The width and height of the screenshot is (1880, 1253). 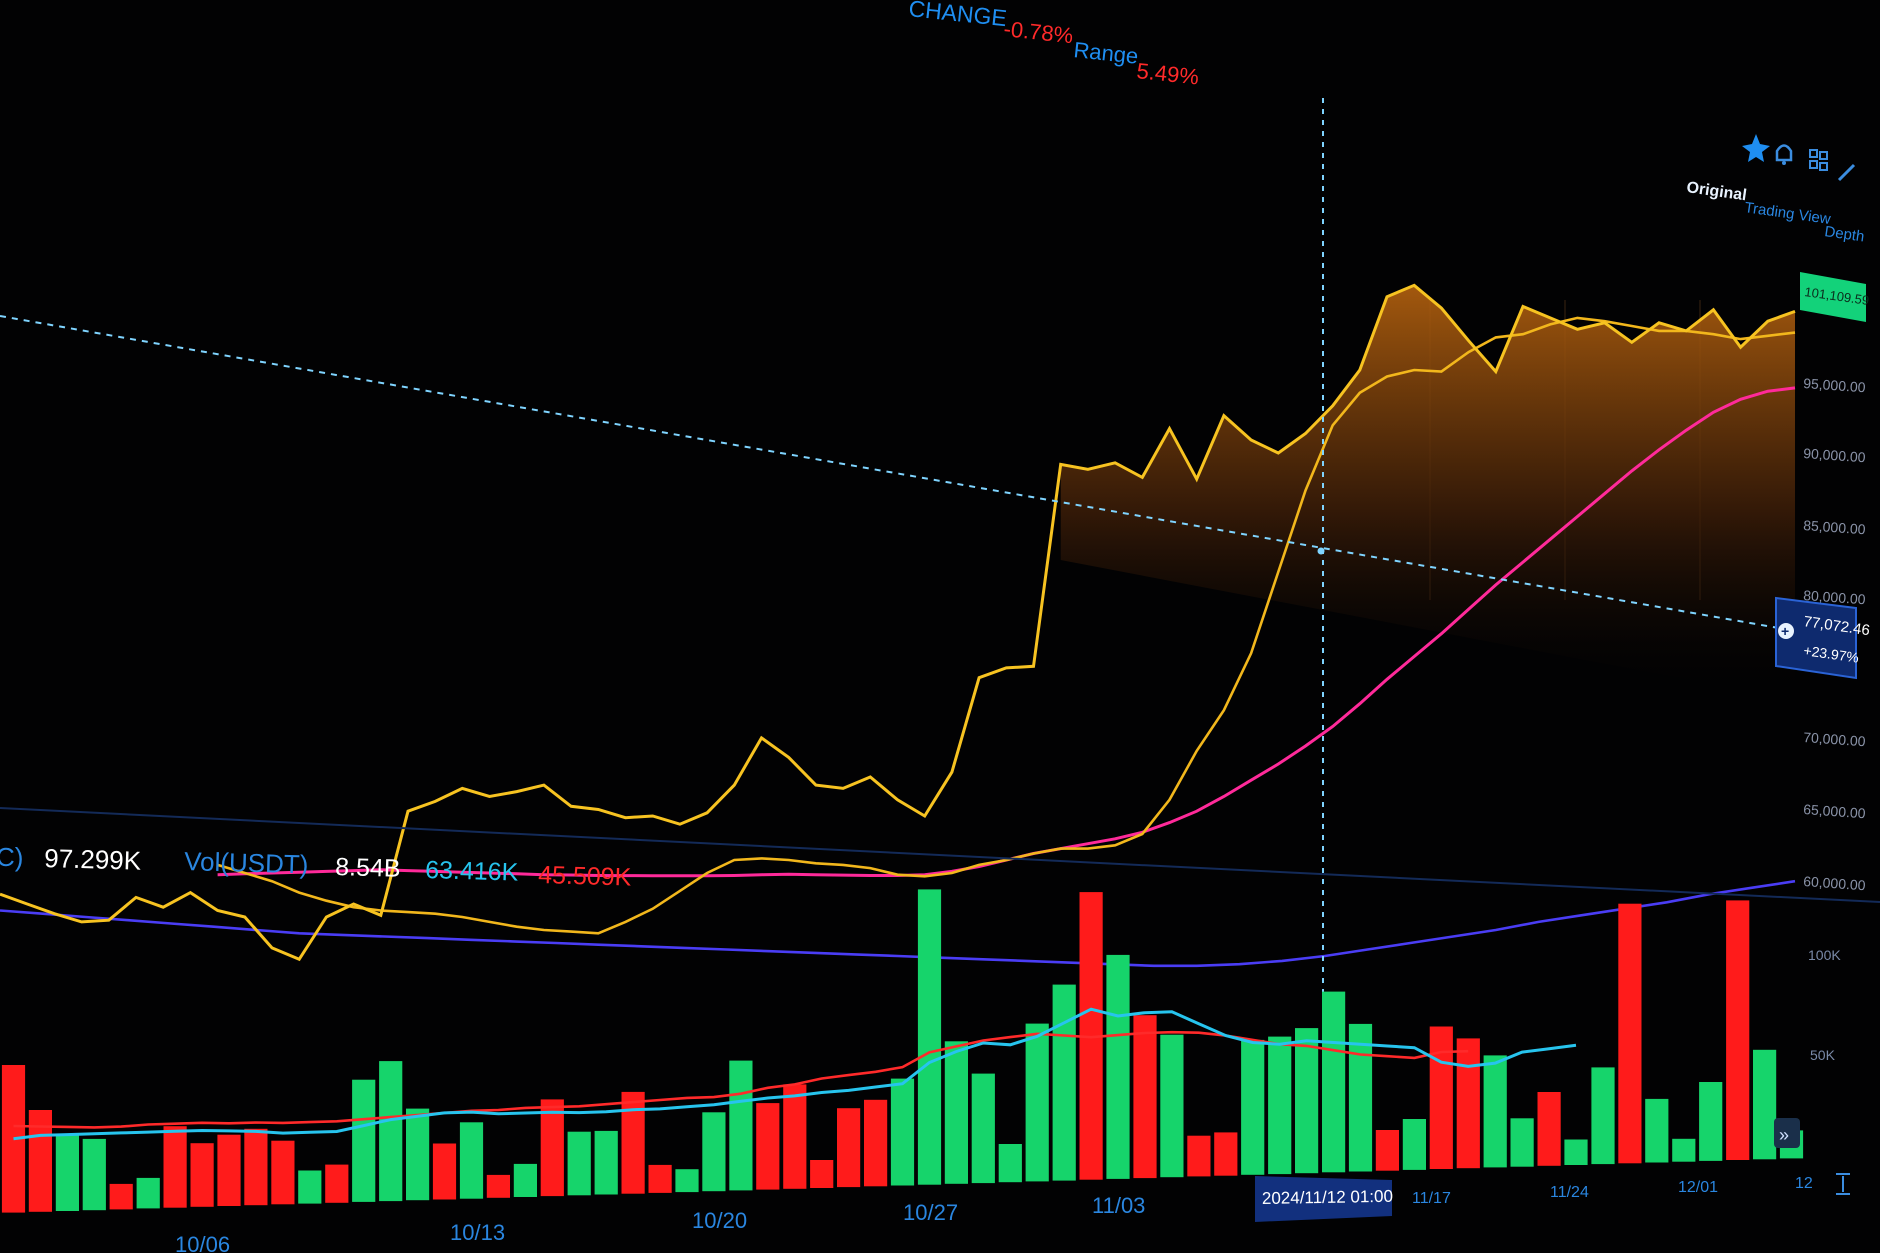 I want to click on bell-icon, so click(x=1784, y=155).